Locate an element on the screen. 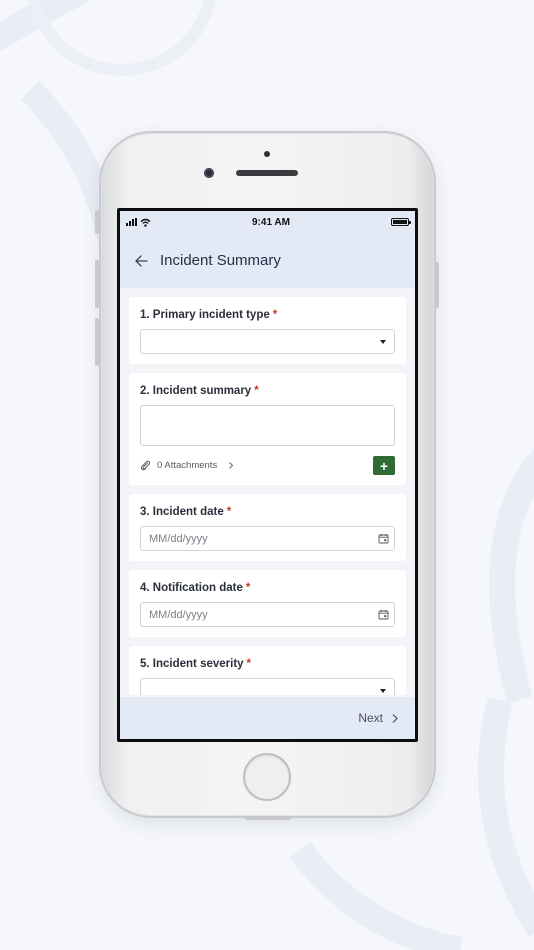 This screenshot has width=534, height=950. question-card-notification-date: 4. Notification date * MM/dd/yyyy is located at coordinates (267, 603).